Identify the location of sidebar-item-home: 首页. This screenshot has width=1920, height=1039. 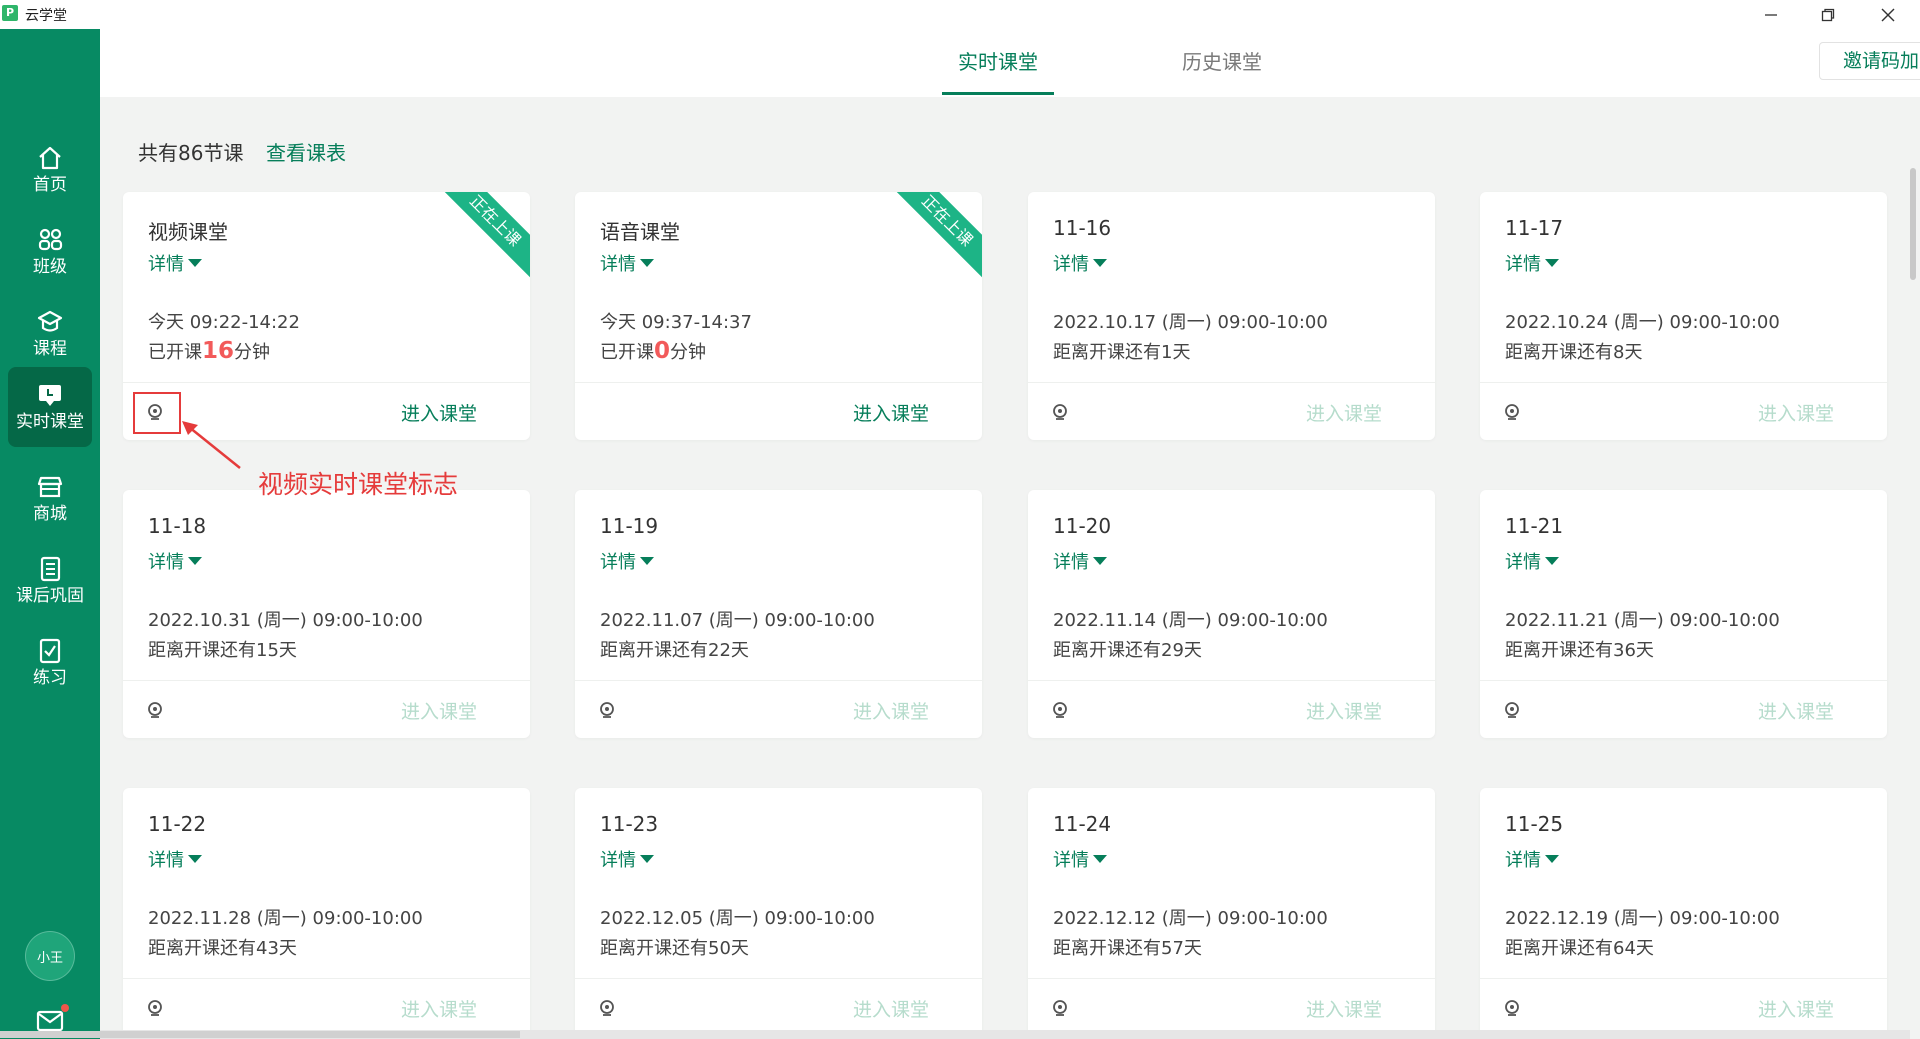
(50, 170).